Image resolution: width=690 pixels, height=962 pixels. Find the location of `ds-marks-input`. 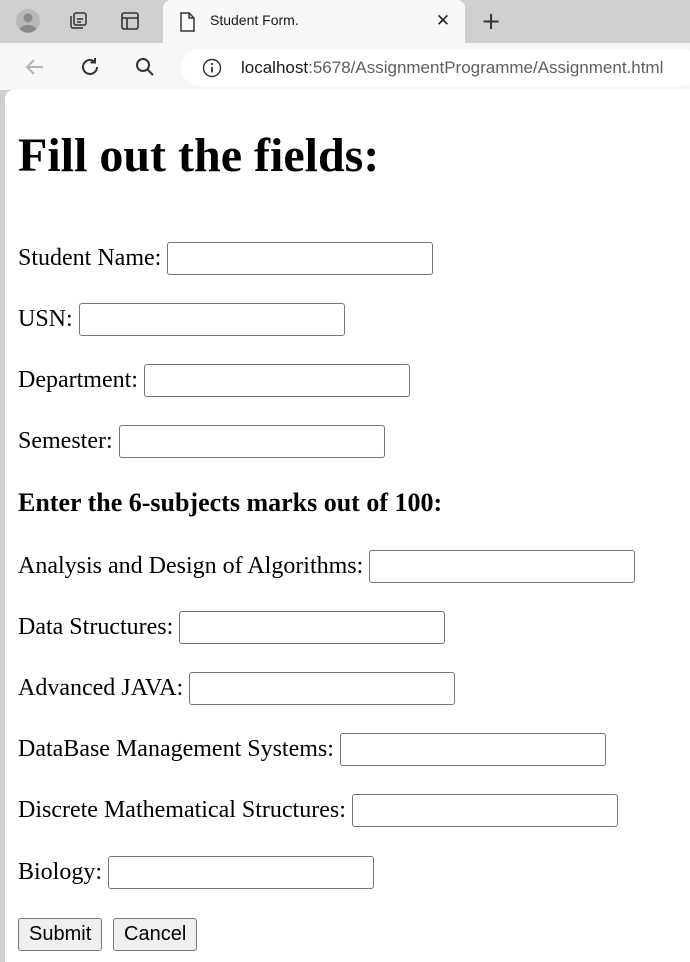

ds-marks-input is located at coordinates (312, 627).